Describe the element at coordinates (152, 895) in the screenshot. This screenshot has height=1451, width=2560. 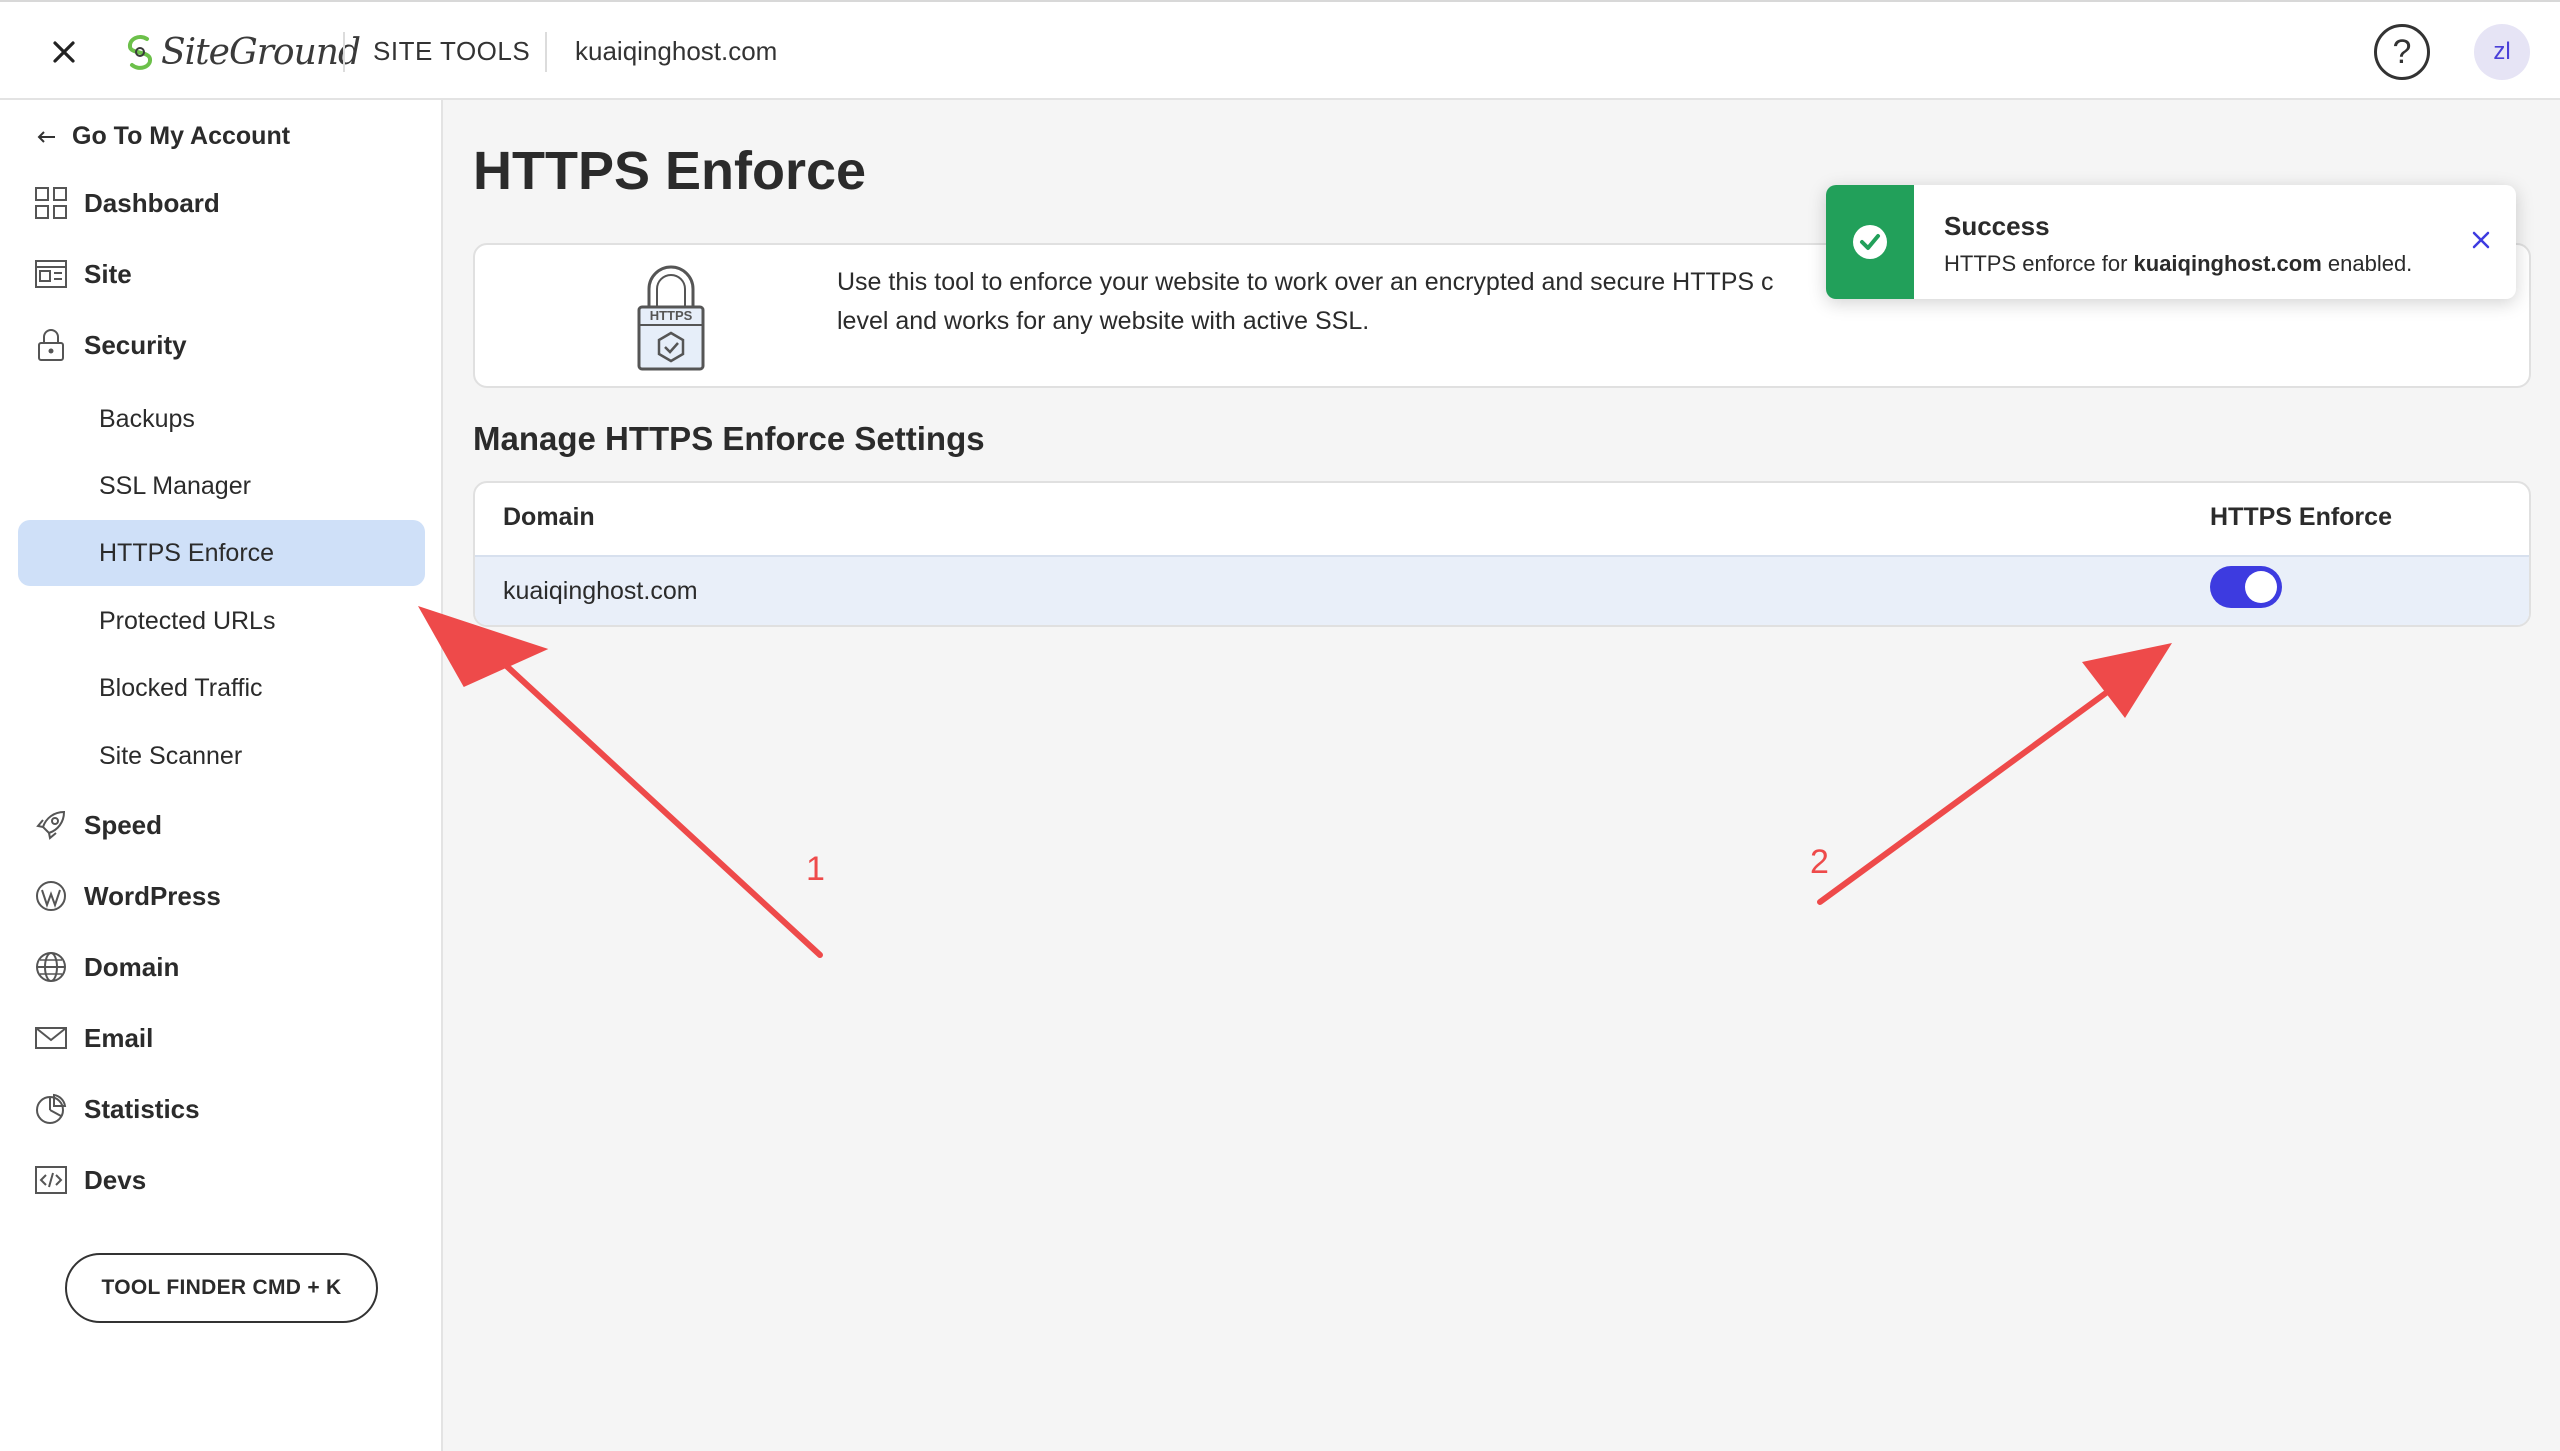
I see `sidebar-item-label: WordPress` at that location.